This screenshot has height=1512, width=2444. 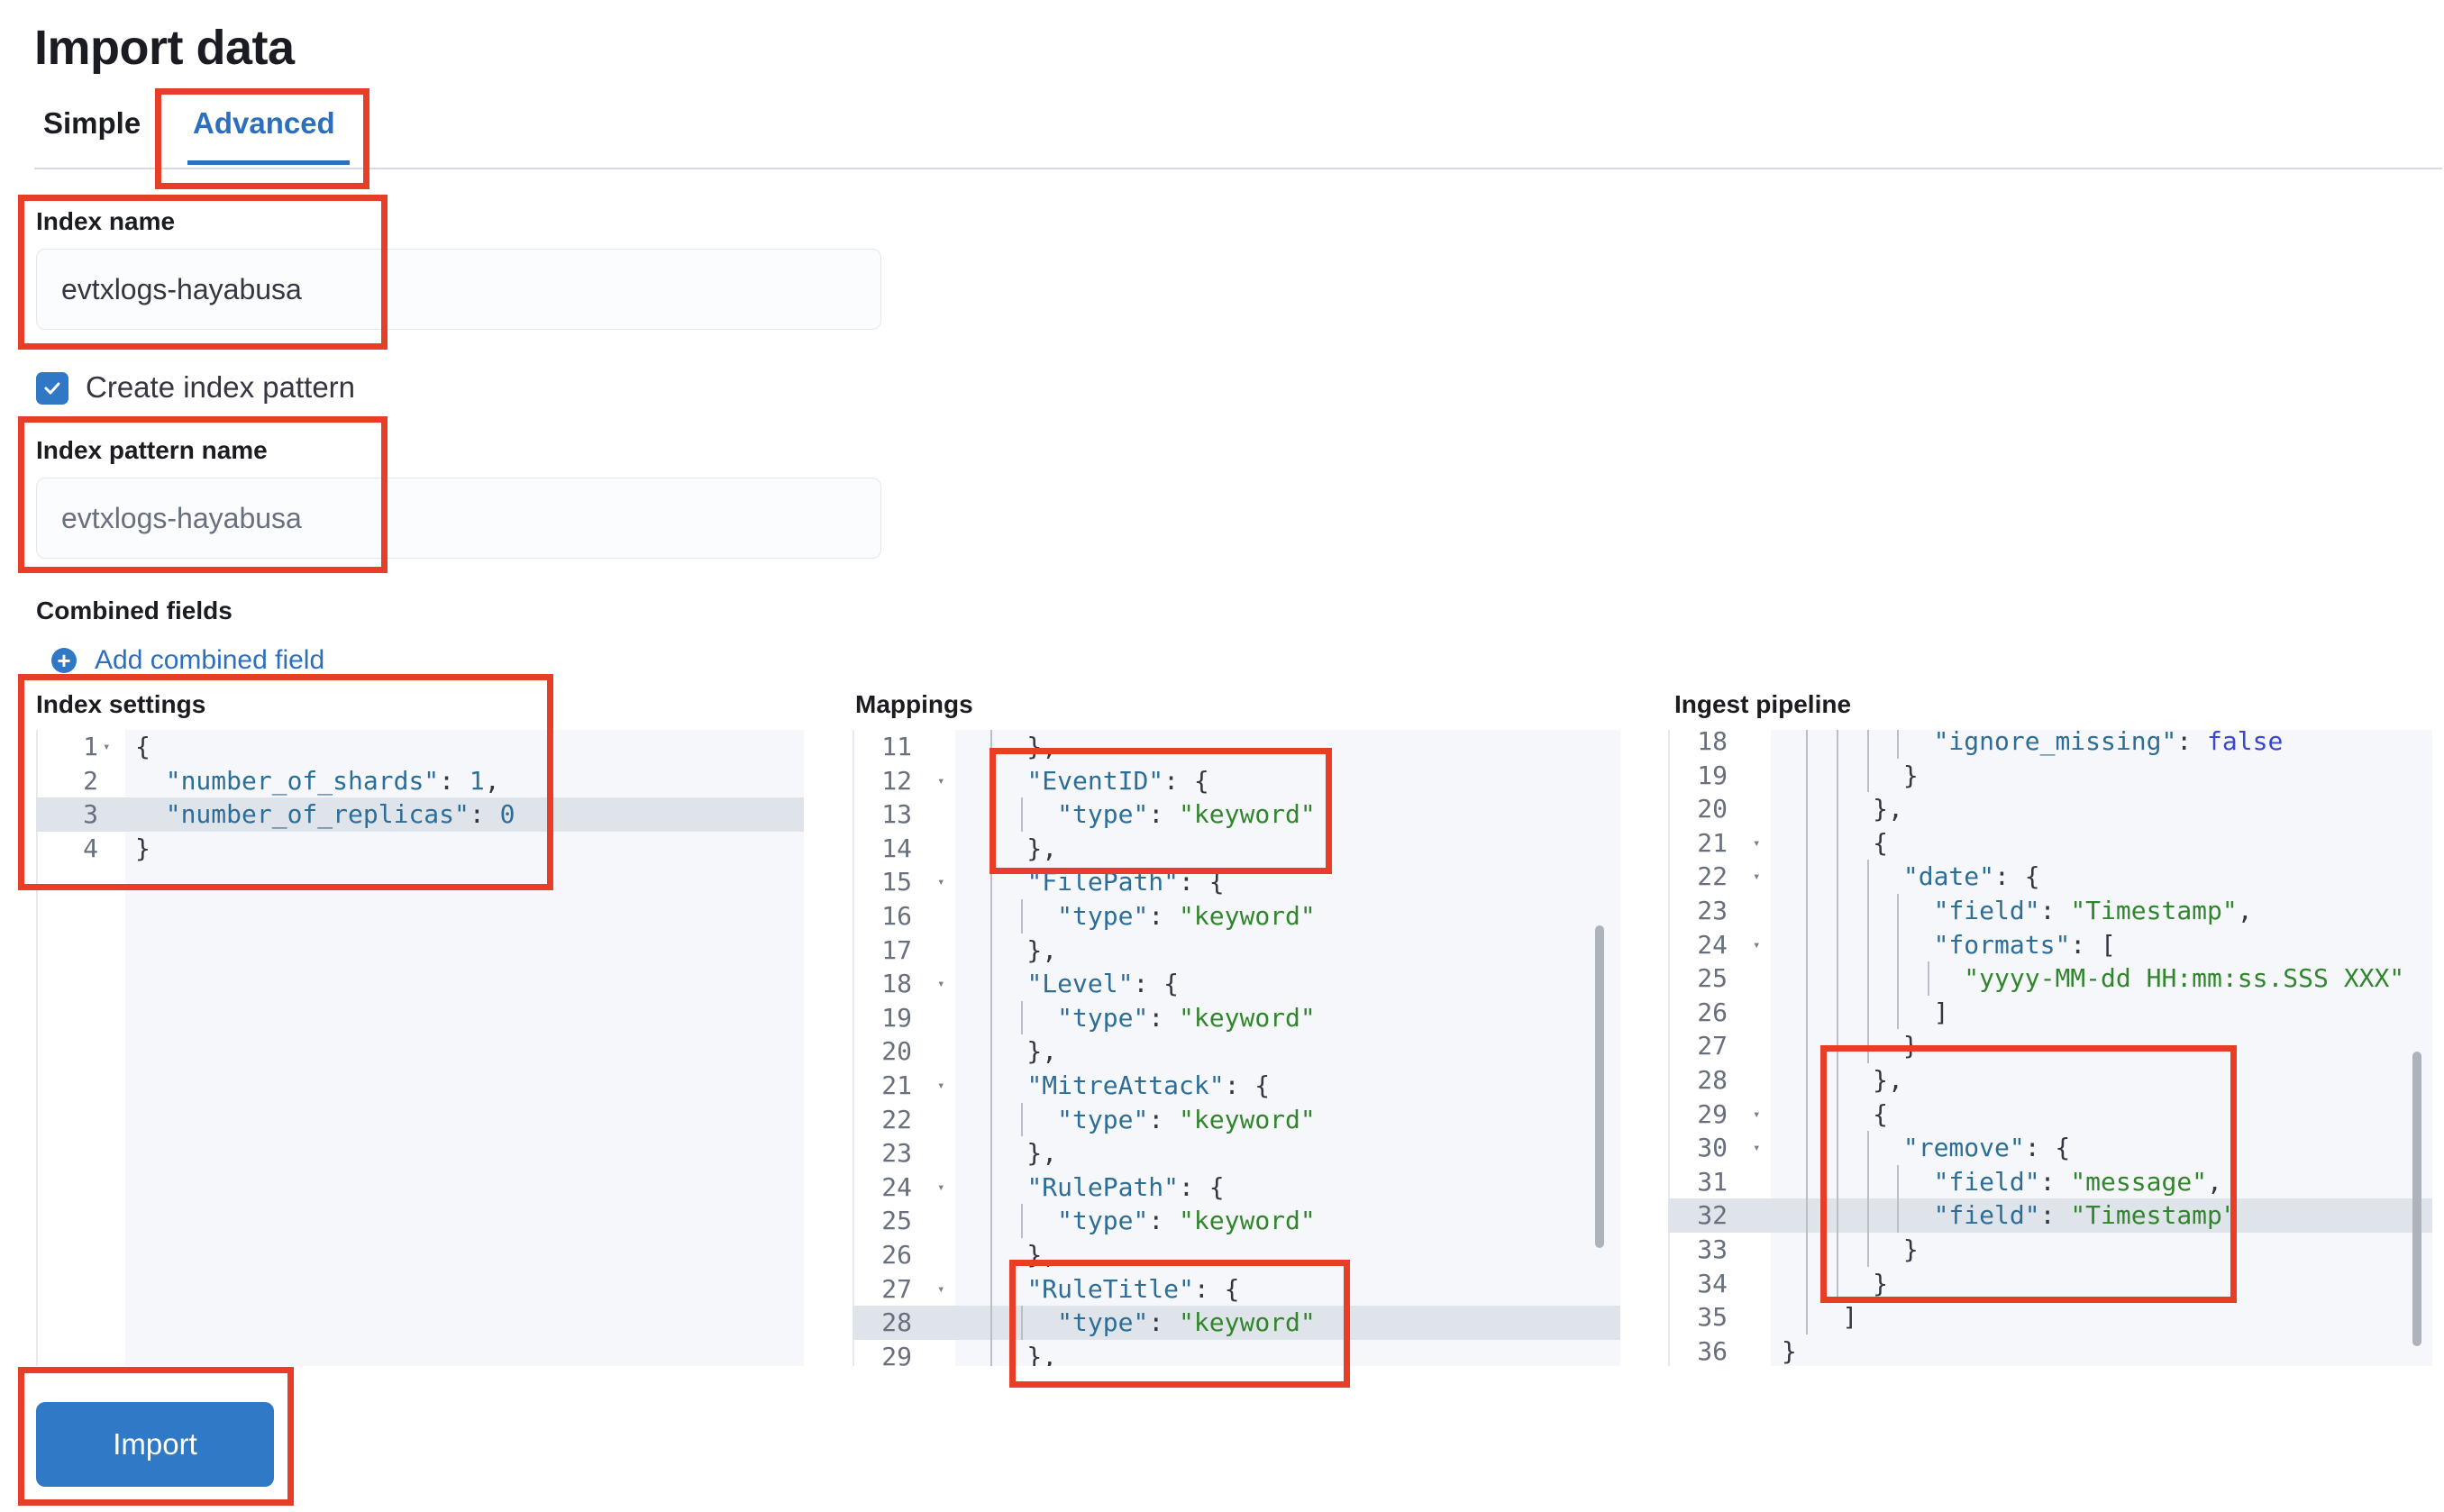 What do you see at coordinates (1712, 978) in the screenshot?
I see `line-number: 25` at bounding box center [1712, 978].